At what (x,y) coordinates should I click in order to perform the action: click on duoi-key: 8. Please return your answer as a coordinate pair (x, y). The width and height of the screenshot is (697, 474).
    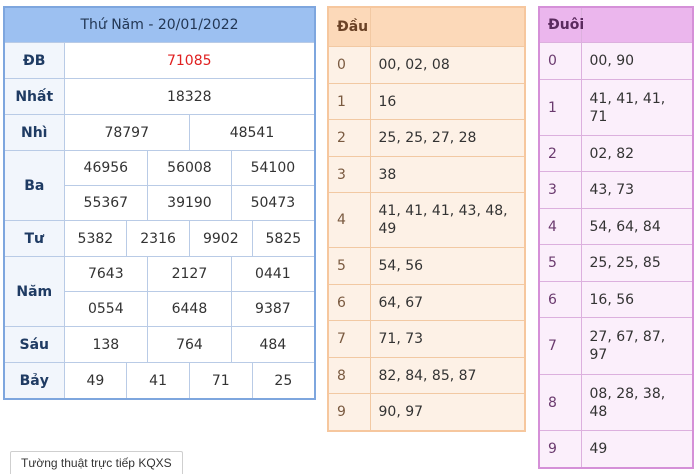
    Looking at the image, I should click on (560, 402).